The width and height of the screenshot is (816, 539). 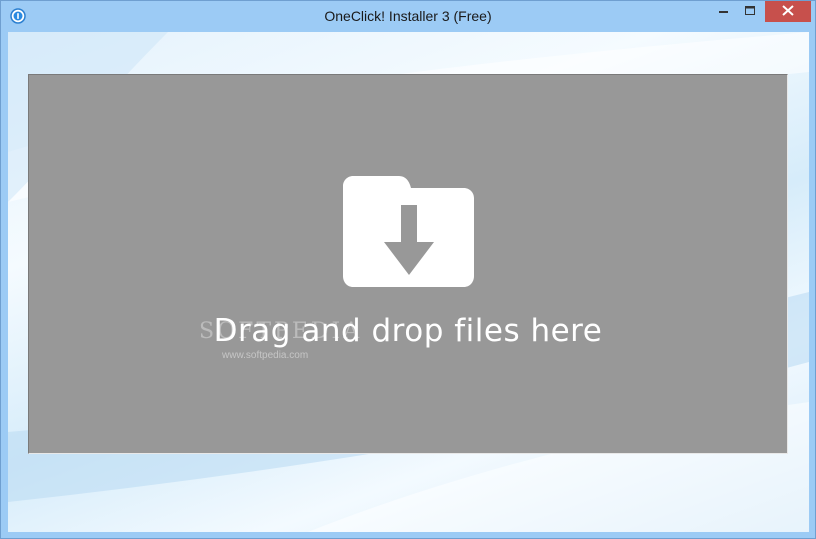 I want to click on window-title: OneClick! Installer 3 (Free), so click(x=408, y=16).